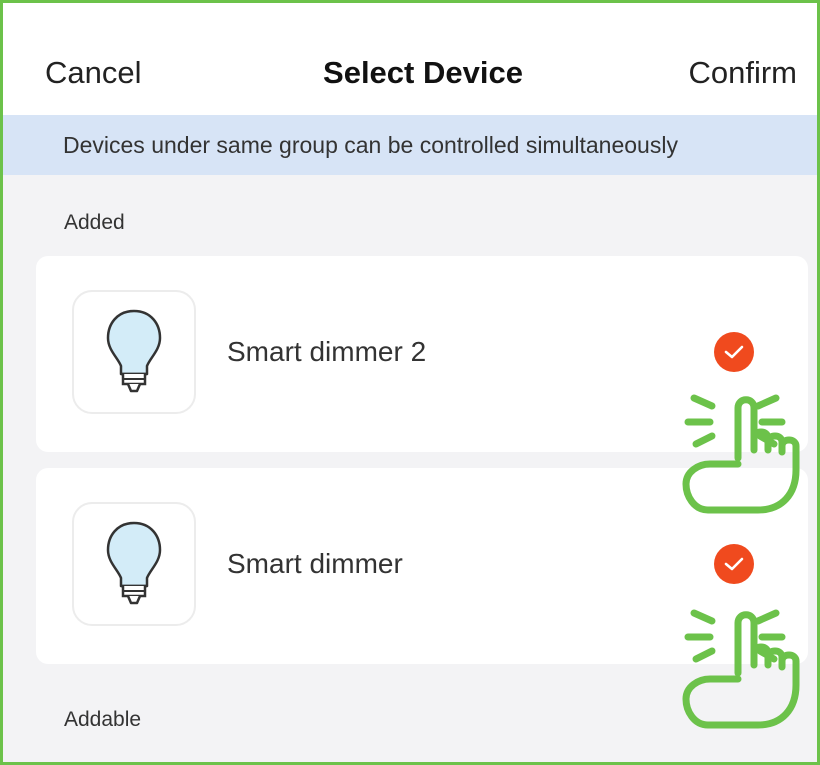  What do you see at coordinates (315, 563) in the screenshot?
I see `device-name: Smart dimmer` at bounding box center [315, 563].